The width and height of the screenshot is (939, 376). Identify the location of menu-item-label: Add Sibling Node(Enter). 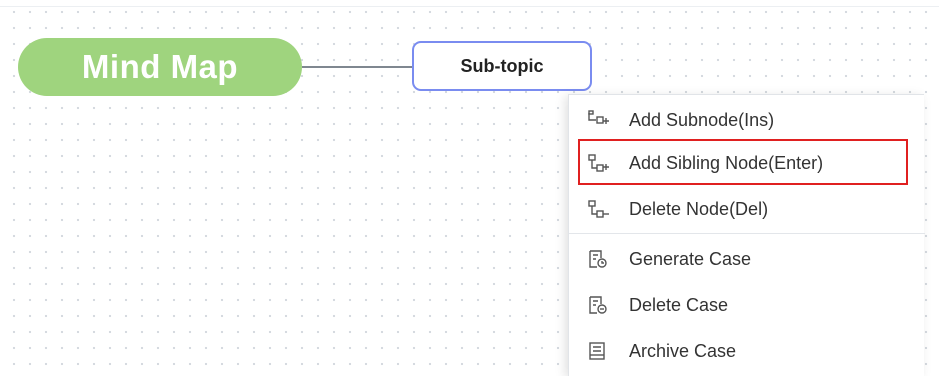
(726, 162).